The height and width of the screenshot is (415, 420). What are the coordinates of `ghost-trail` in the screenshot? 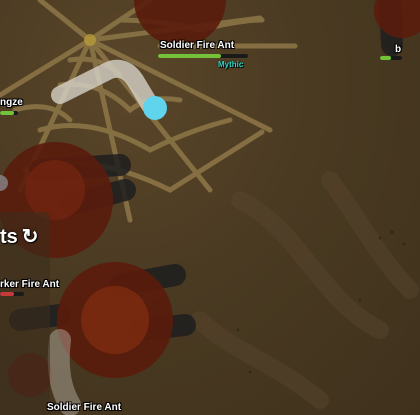 It's located at (64, 372).